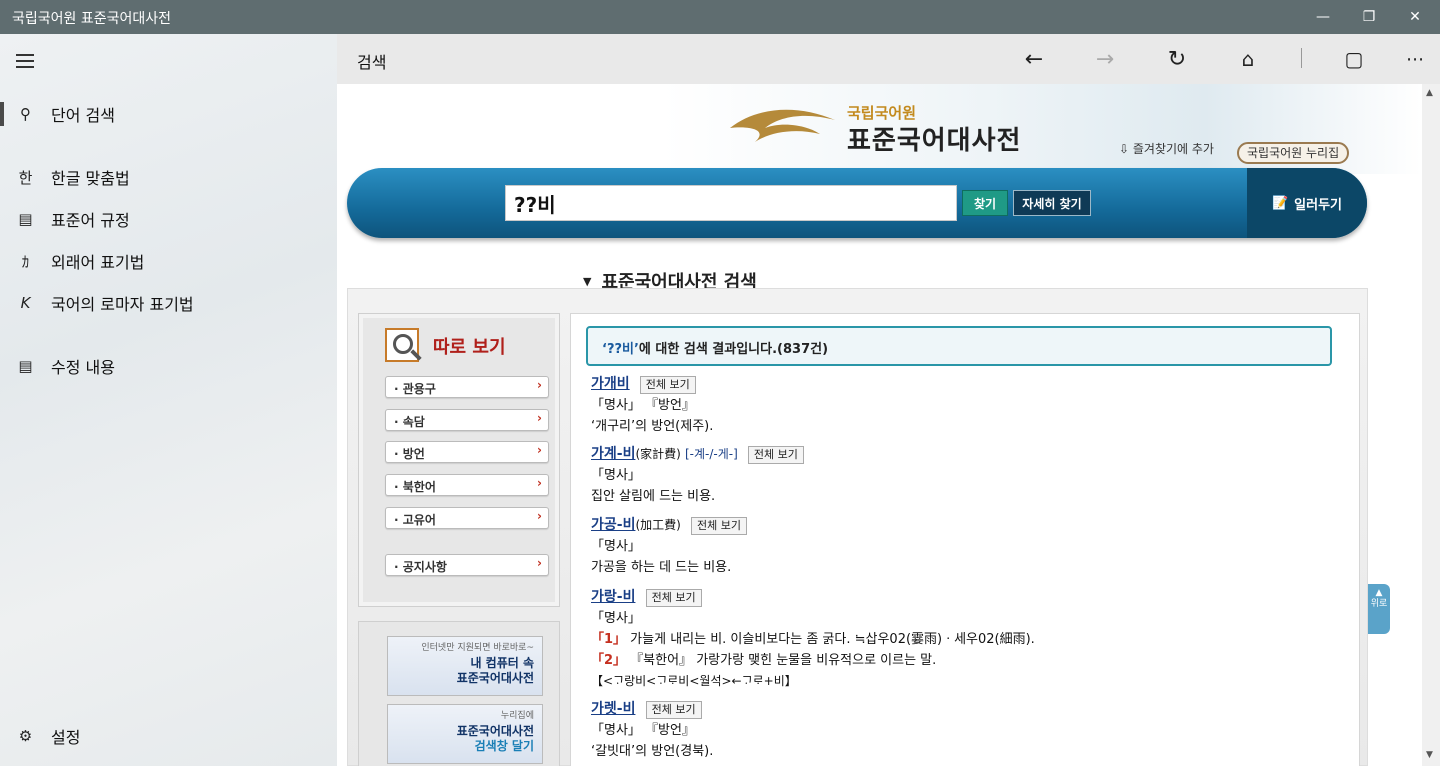 This screenshot has height=766, width=1440. Describe the element at coordinates (1166, 148) in the screenshot. I see `add-bookmark-link: ⇩ 즐겨찾기에 추가` at that location.